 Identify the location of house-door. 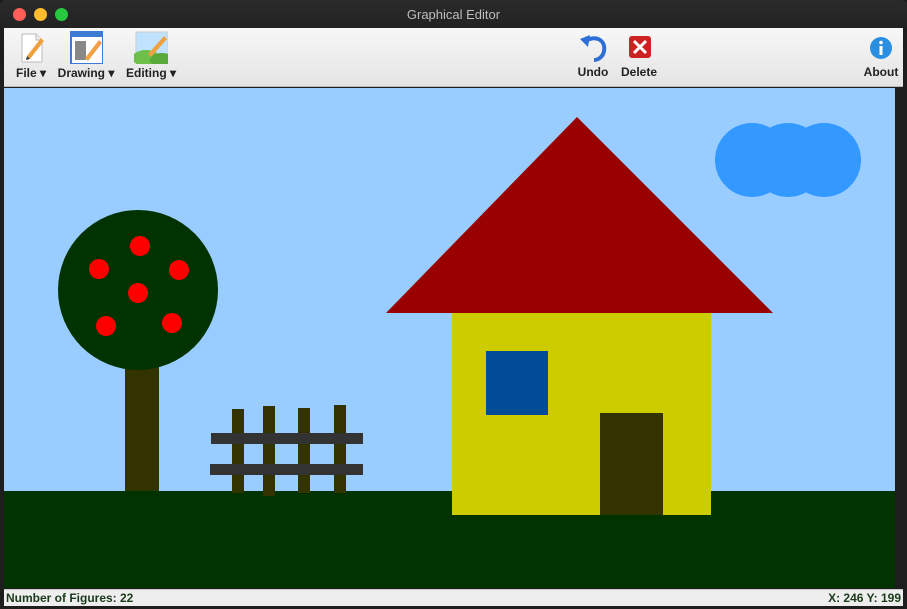
(631, 464).